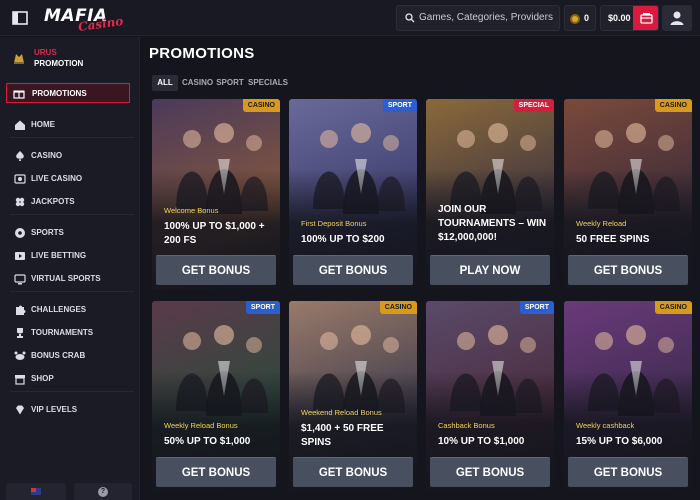 The image size is (700, 500). I want to click on sidebar-item-promotions: PROMOTIONS, so click(68, 93).